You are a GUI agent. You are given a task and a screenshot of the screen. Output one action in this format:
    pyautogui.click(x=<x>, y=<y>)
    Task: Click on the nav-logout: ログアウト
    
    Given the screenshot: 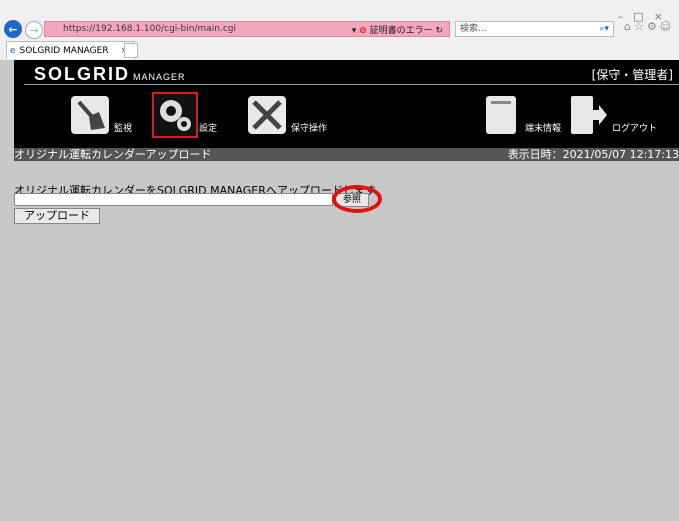 What is the action you would take?
    pyautogui.click(x=612, y=115)
    